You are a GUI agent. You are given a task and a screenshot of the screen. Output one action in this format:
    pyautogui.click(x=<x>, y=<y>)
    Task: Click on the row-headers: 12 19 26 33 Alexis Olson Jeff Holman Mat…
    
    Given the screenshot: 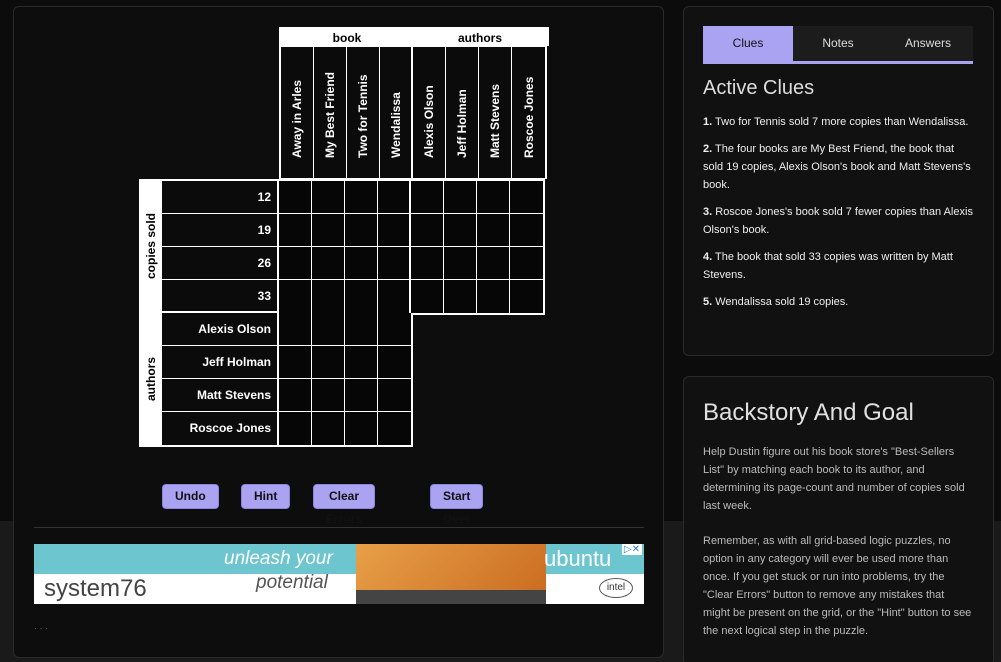 What is the action you would take?
    pyautogui.click(x=220, y=313)
    